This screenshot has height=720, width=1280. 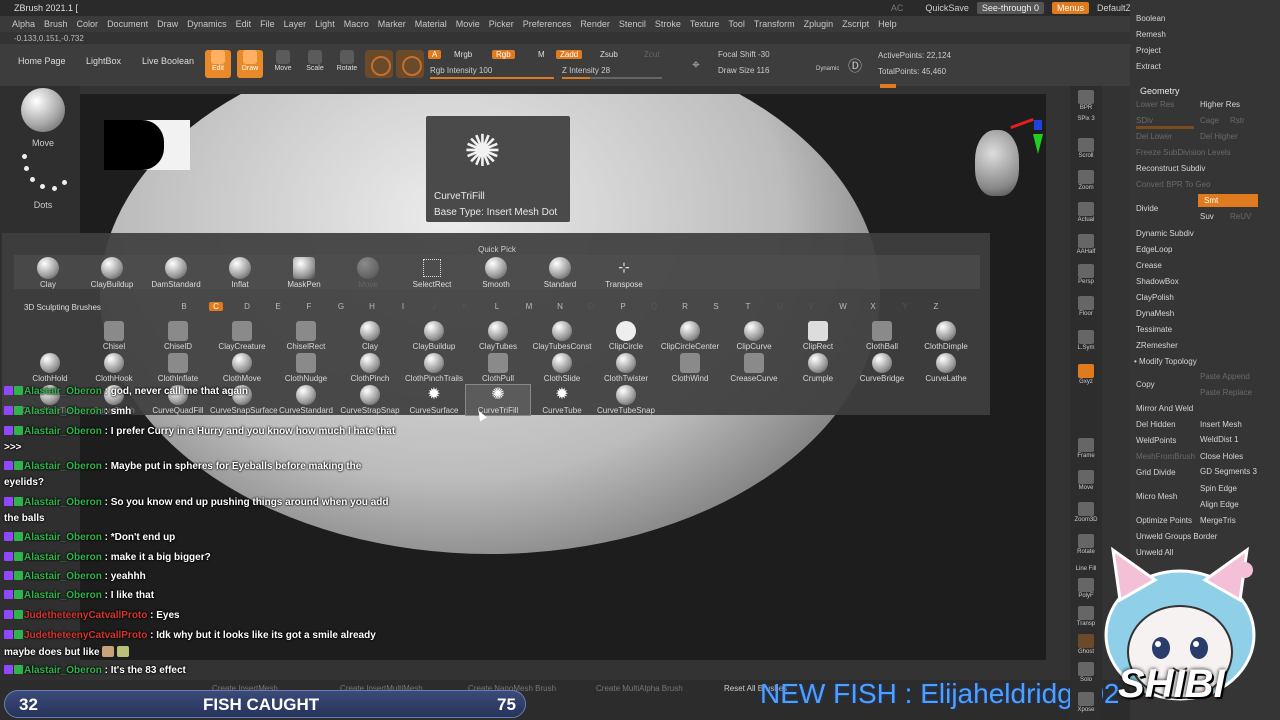 I want to click on edgeloop-subpalette: EdgeLoop, so click(x=1154, y=249).